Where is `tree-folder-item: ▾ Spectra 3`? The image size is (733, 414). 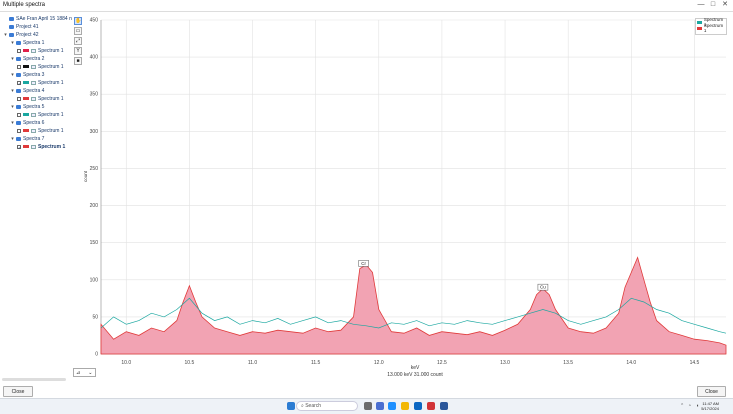
tree-folder-item: ▾ Spectra 3 is located at coordinates (27, 74).